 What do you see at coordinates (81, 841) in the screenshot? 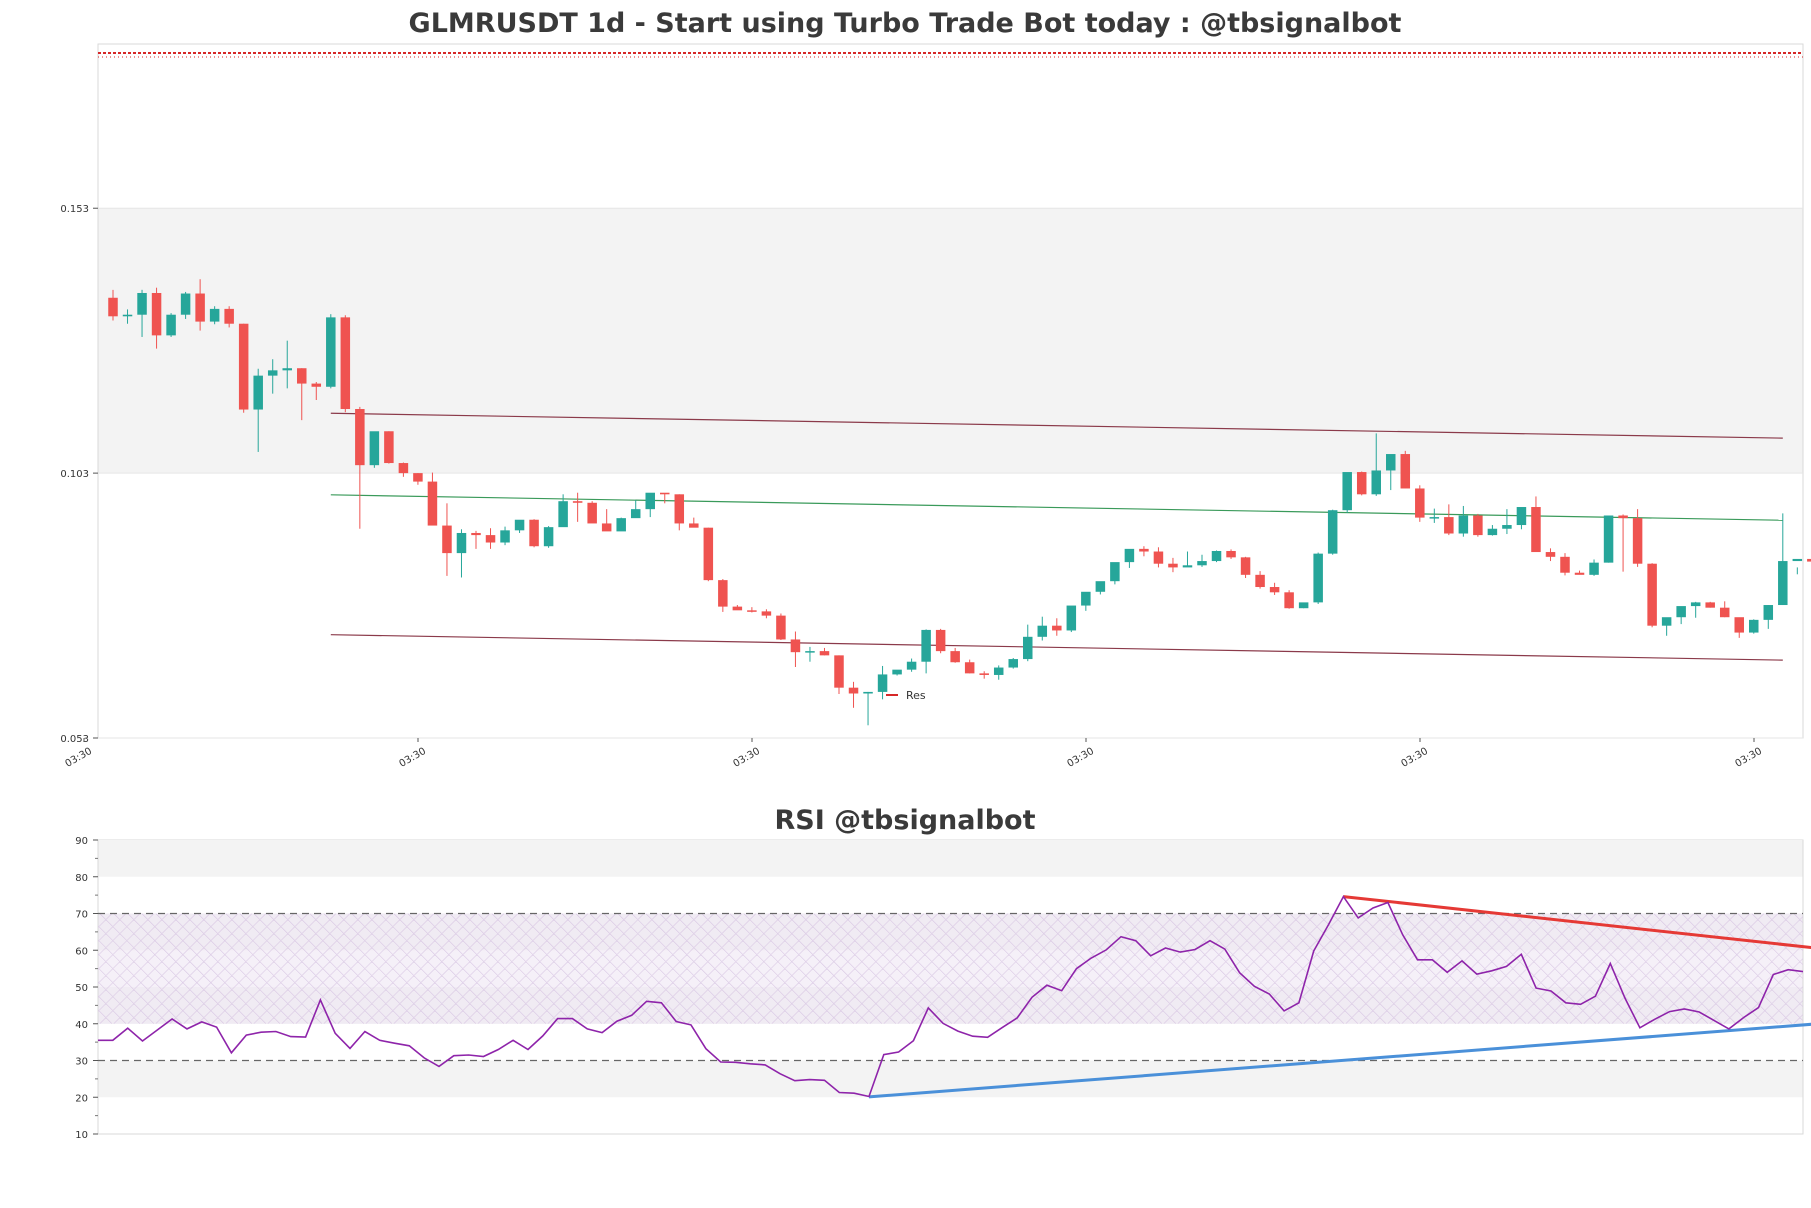
I see `rsi-y-tick-label: 90` at bounding box center [81, 841].